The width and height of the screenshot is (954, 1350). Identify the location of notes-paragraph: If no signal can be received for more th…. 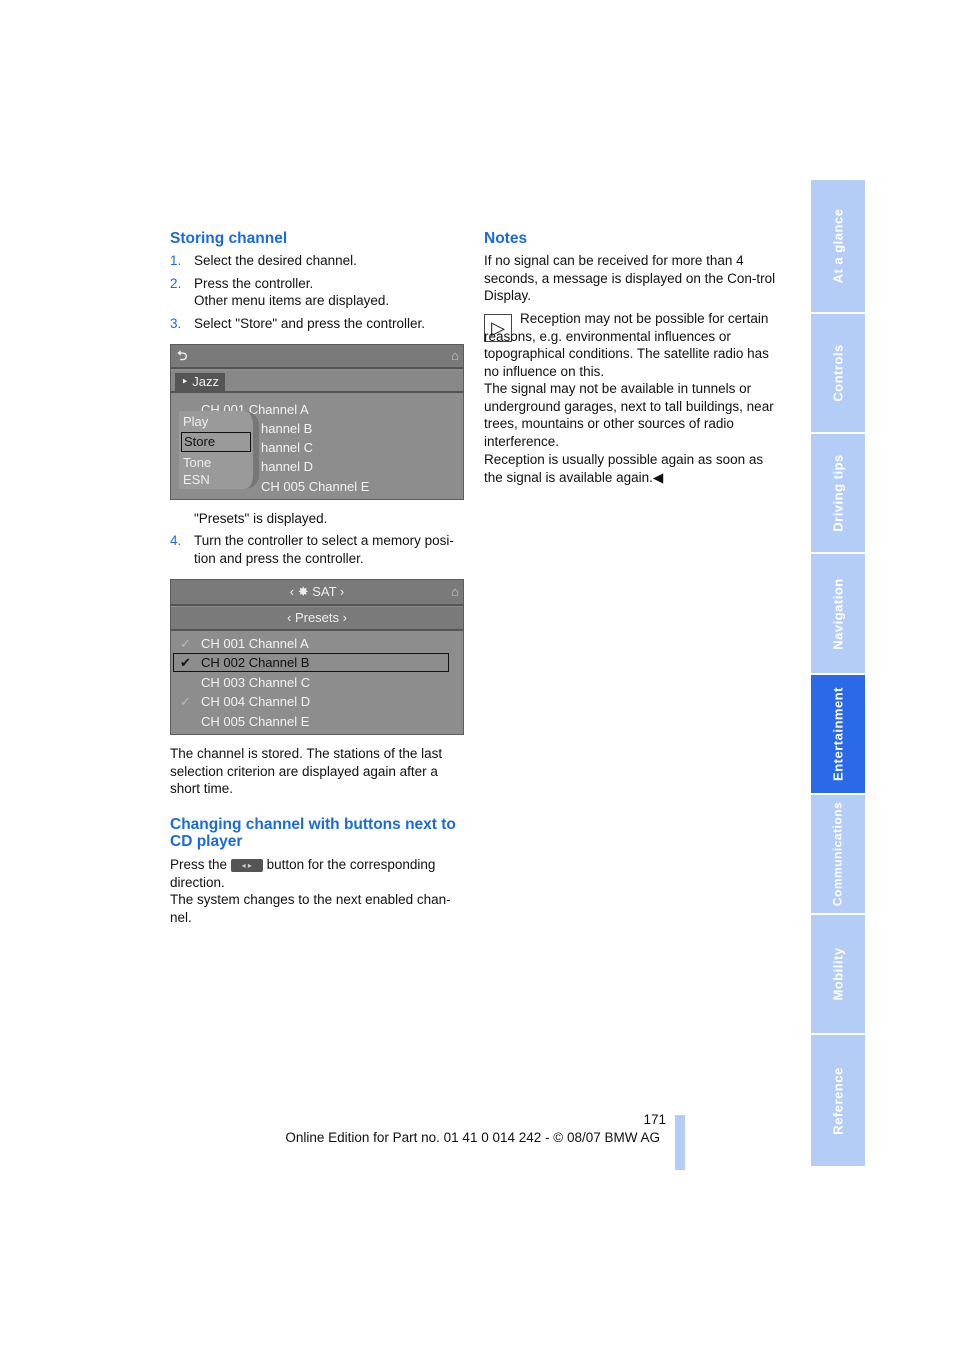
(630, 278).